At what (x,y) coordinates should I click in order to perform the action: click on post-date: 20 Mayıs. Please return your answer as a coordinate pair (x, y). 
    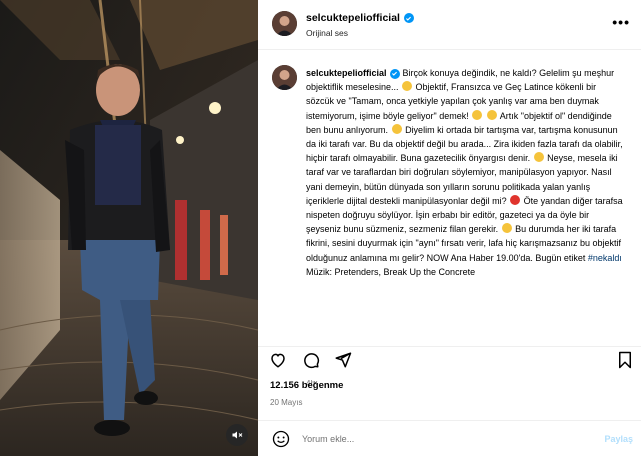
    Looking at the image, I should click on (286, 402).